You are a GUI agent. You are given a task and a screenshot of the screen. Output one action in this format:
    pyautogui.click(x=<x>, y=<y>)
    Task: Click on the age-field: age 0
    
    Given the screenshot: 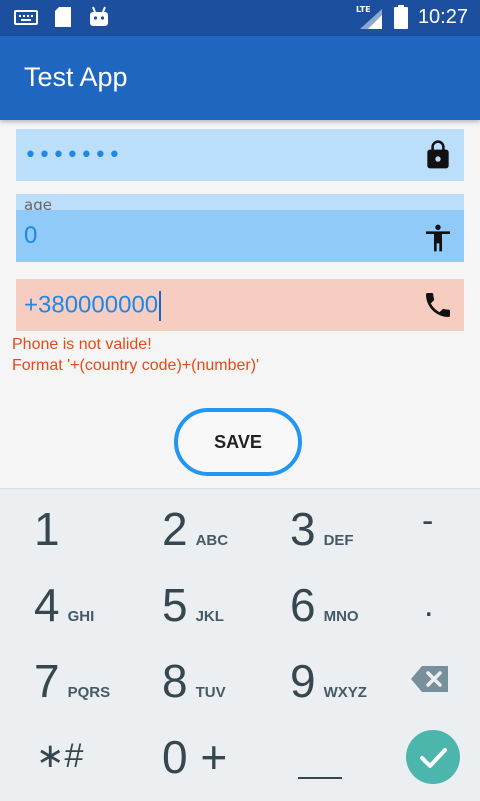 What is the action you would take?
    pyautogui.click(x=240, y=228)
    